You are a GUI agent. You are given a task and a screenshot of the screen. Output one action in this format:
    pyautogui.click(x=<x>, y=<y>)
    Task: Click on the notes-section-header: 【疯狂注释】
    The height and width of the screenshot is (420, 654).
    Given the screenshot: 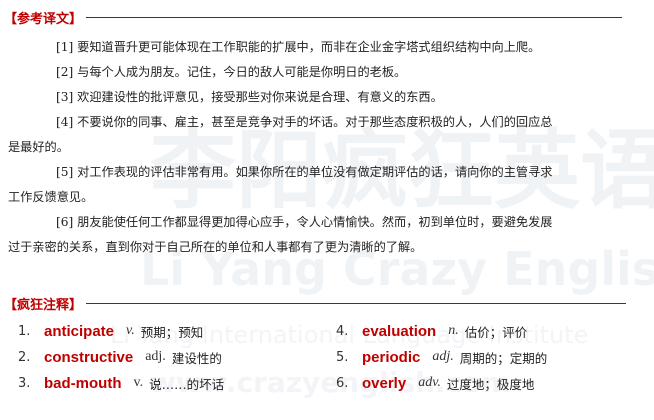 What is the action you would take?
    pyautogui.click(x=315, y=303)
    